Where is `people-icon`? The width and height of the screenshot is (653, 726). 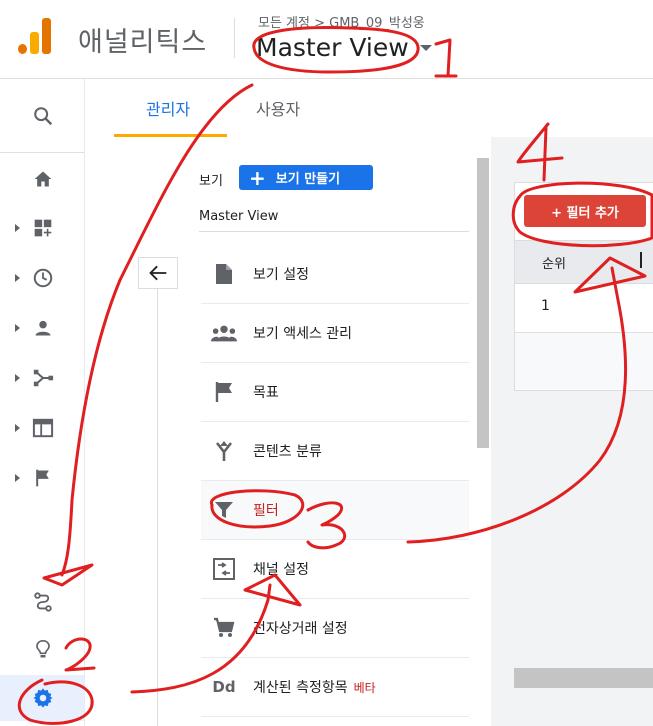 people-icon is located at coordinates (224, 333).